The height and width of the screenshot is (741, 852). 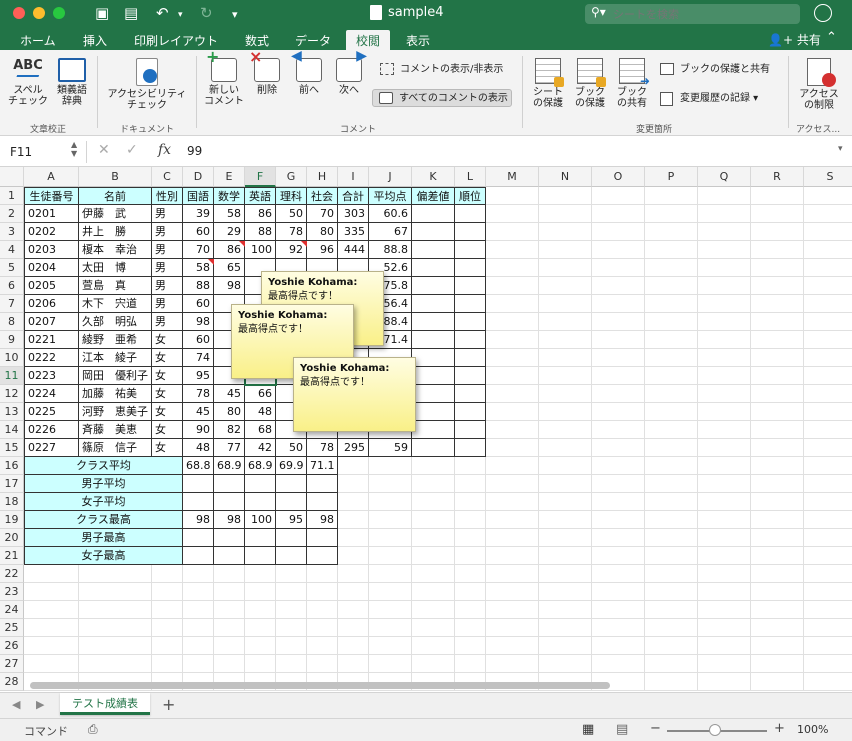 What do you see at coordinates (51, 250) in the screenshot?
I see `student-id-cell: 0203` at bounding box center [51, 250].